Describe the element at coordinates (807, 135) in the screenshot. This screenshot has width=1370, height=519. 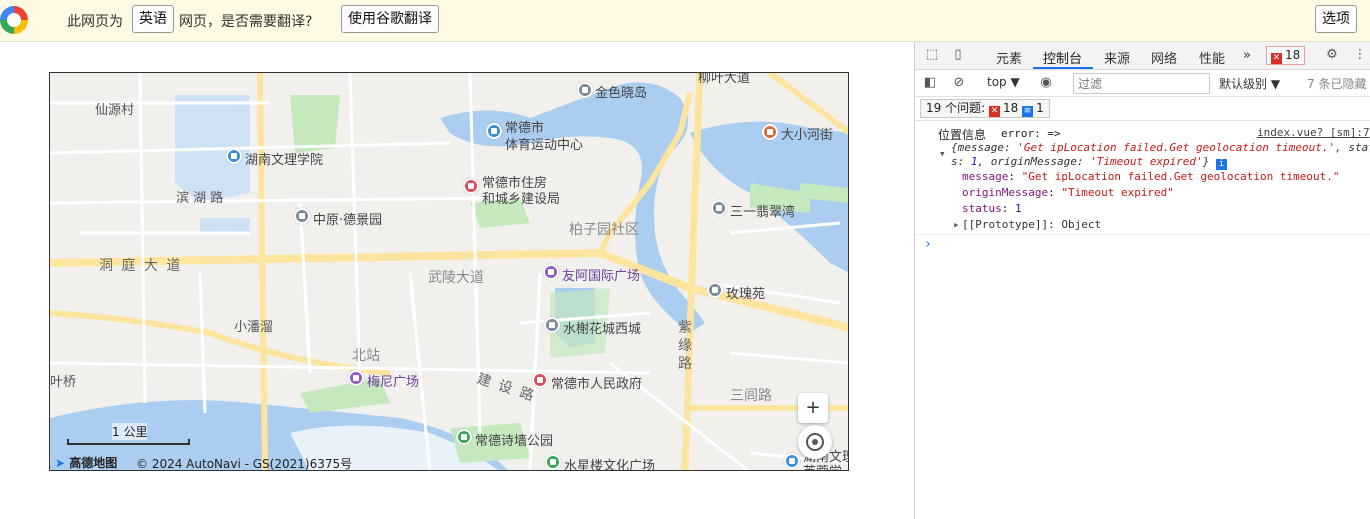
I see `map-label-daxiaohe: 大小河街` at that location.